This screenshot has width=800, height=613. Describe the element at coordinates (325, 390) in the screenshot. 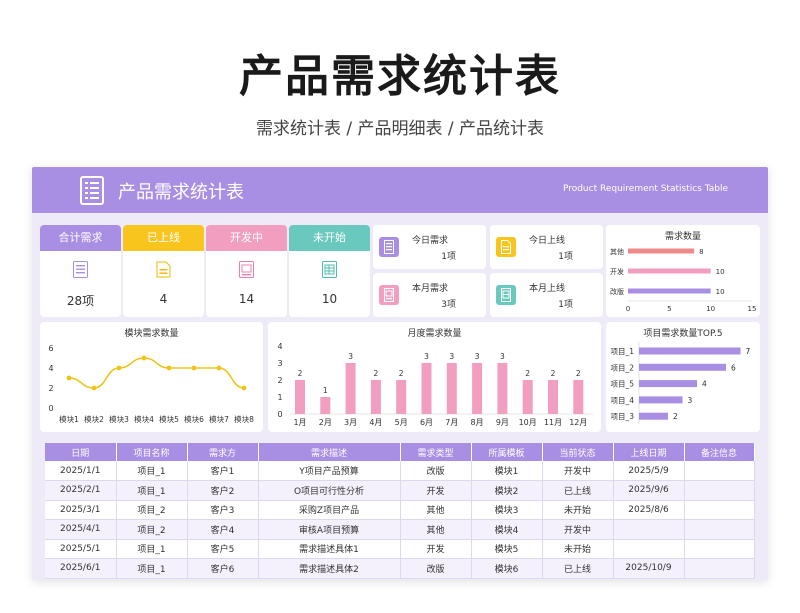

I see `data-label: 1` at that location.